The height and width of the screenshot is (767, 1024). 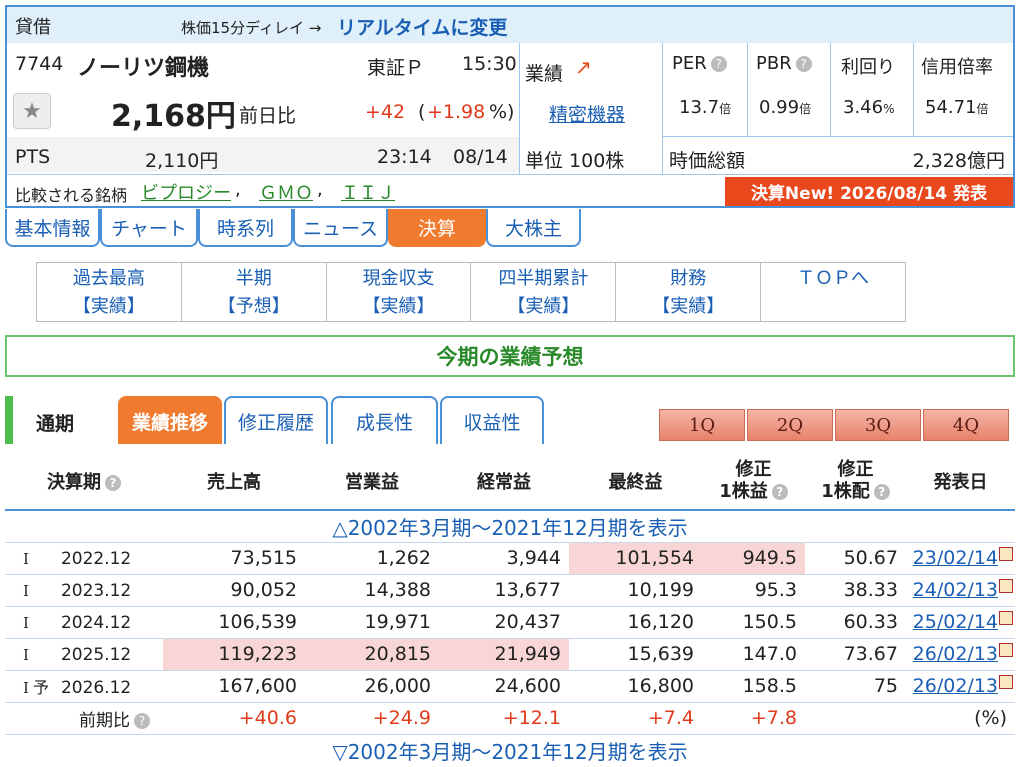 I want to click on subnav-financials: 財務 【実績】, so click(x=689, y=292).